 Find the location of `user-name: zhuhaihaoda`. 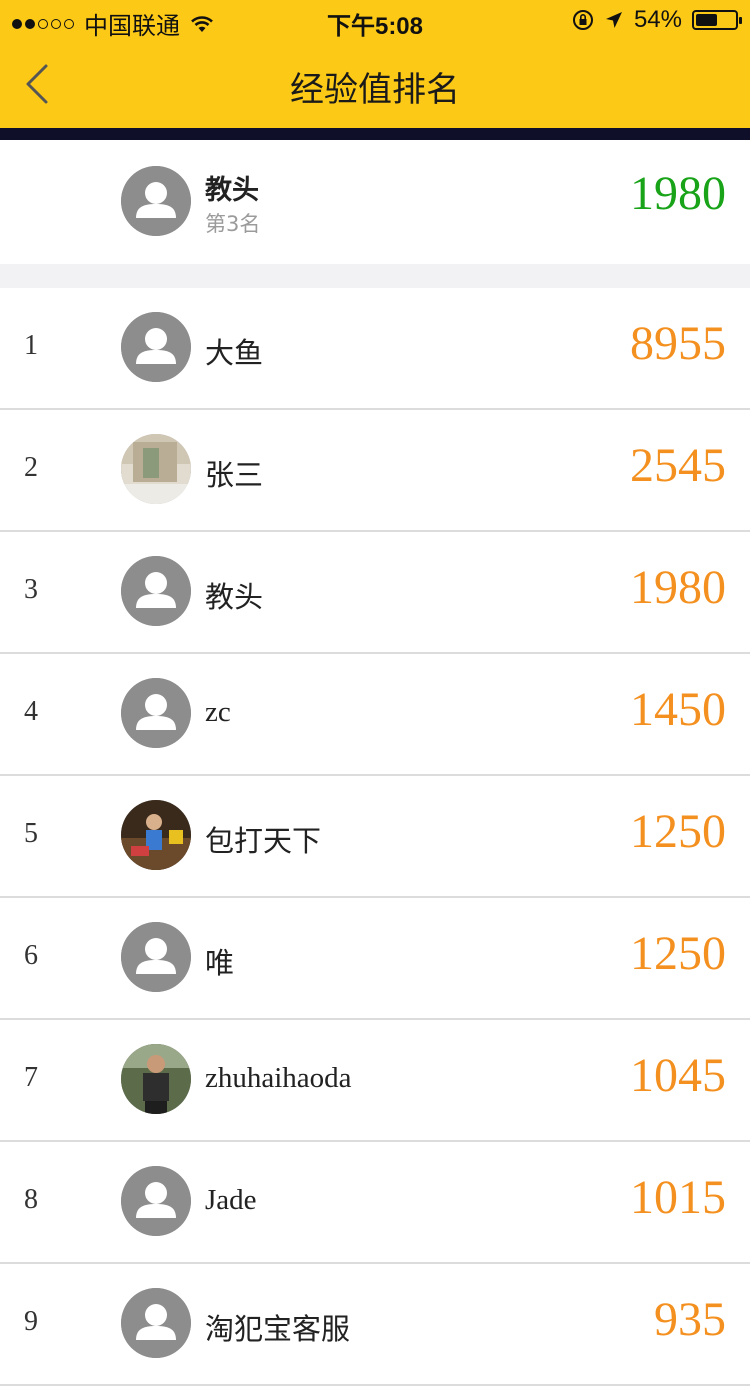

user-name: zhuhaihaoda is located at coordinates (278, 1078).